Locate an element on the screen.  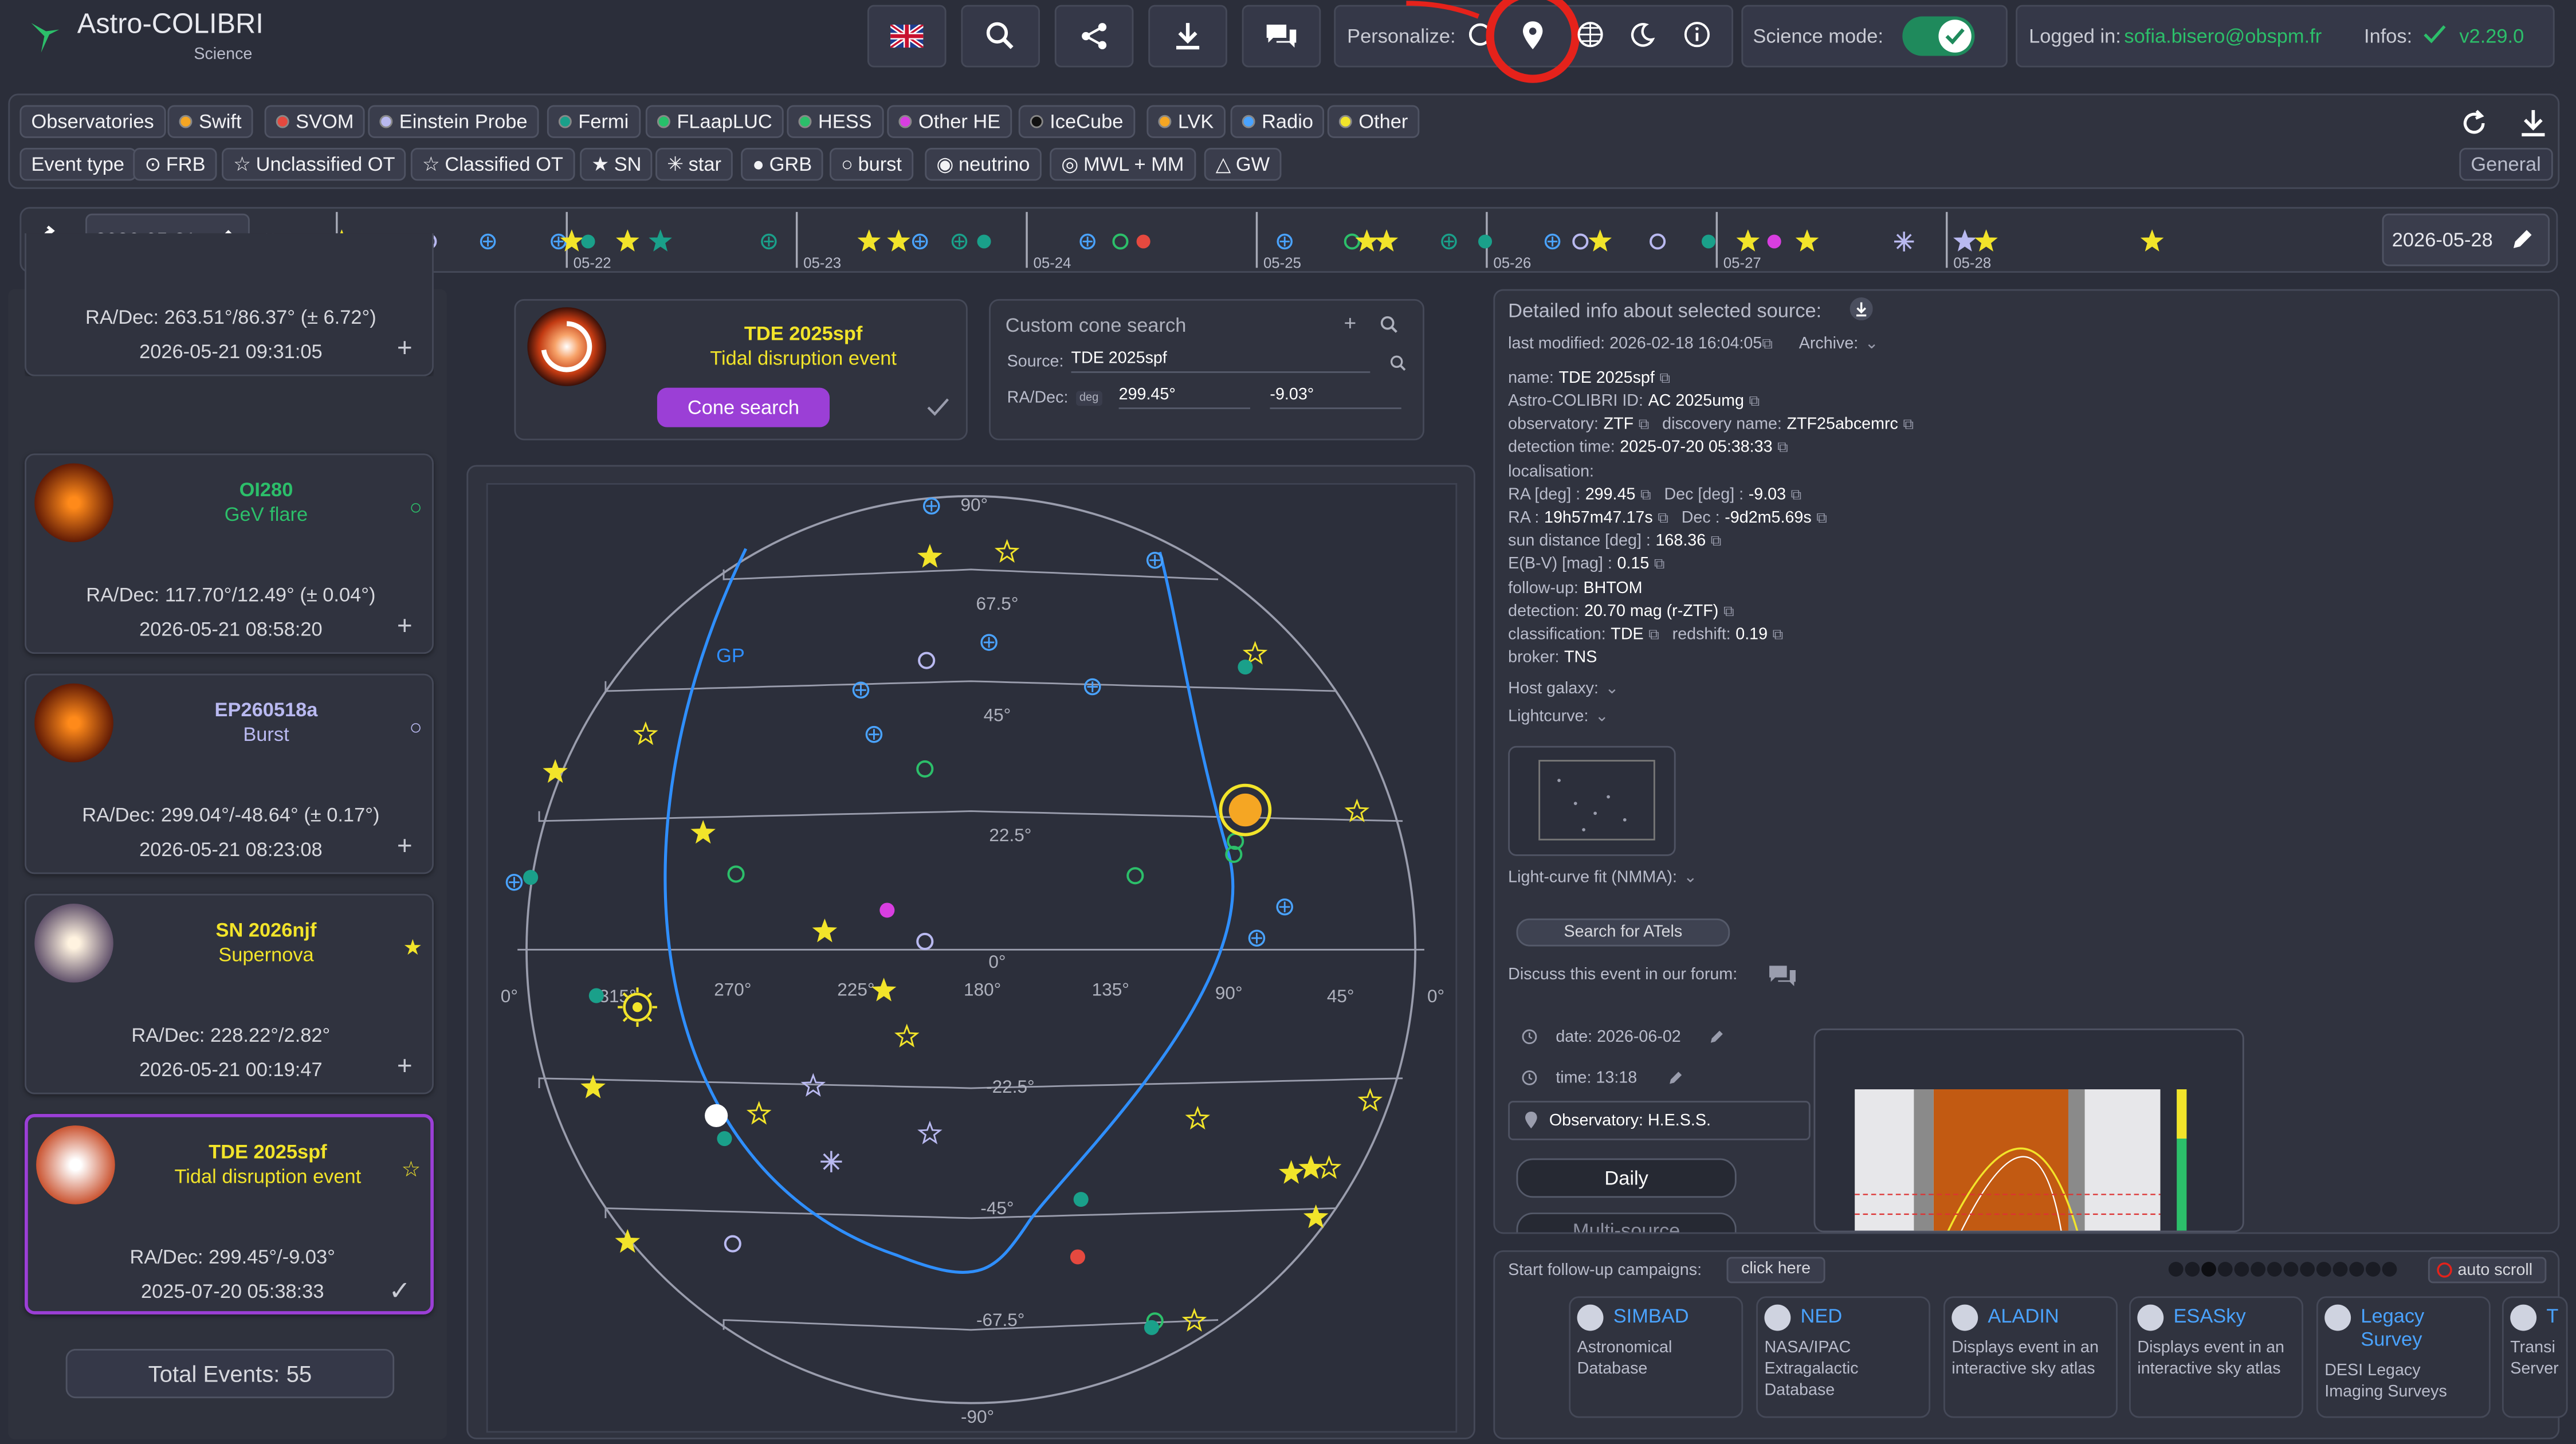
event-type-chip: △ GW is located at coordinates (1243, 164).